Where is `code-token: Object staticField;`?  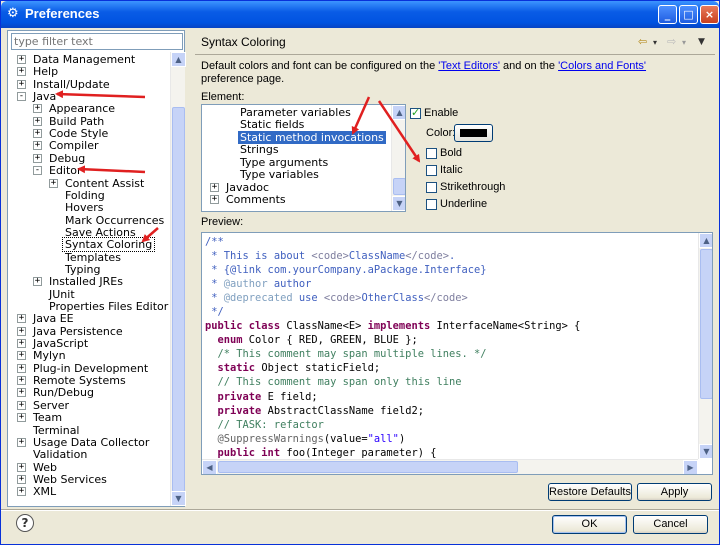
code-token: Object staticField; is located at coordinates (321, 368).